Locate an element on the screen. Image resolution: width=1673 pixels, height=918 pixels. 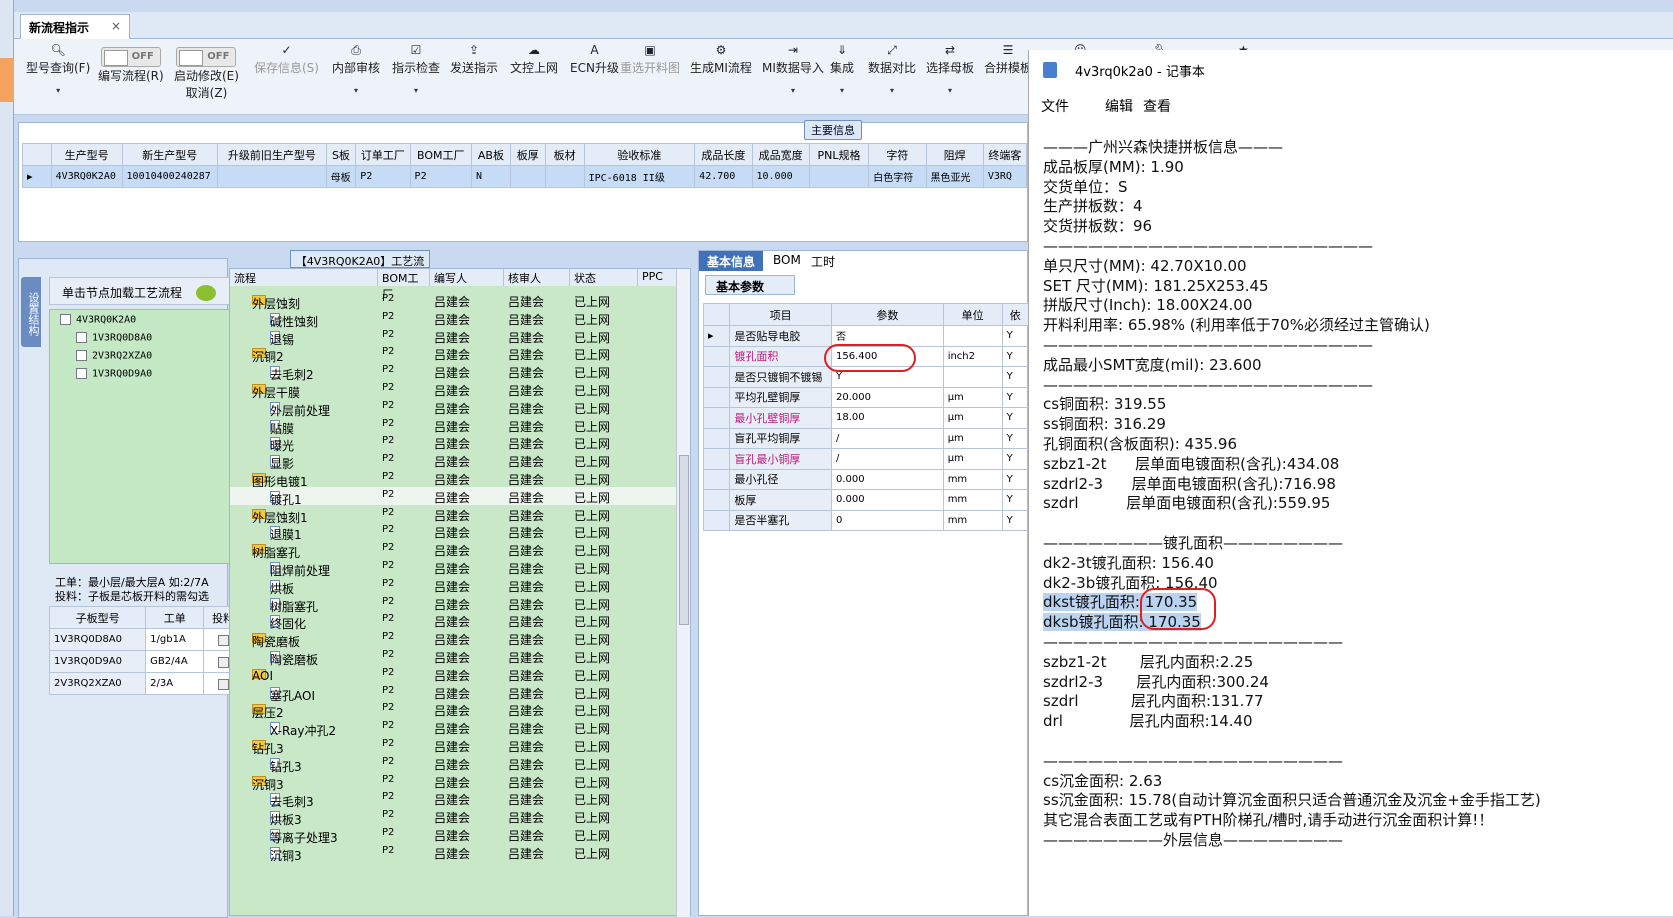
param-row: 板厚 0.000 mm Y is located at coordinates (866, 500).